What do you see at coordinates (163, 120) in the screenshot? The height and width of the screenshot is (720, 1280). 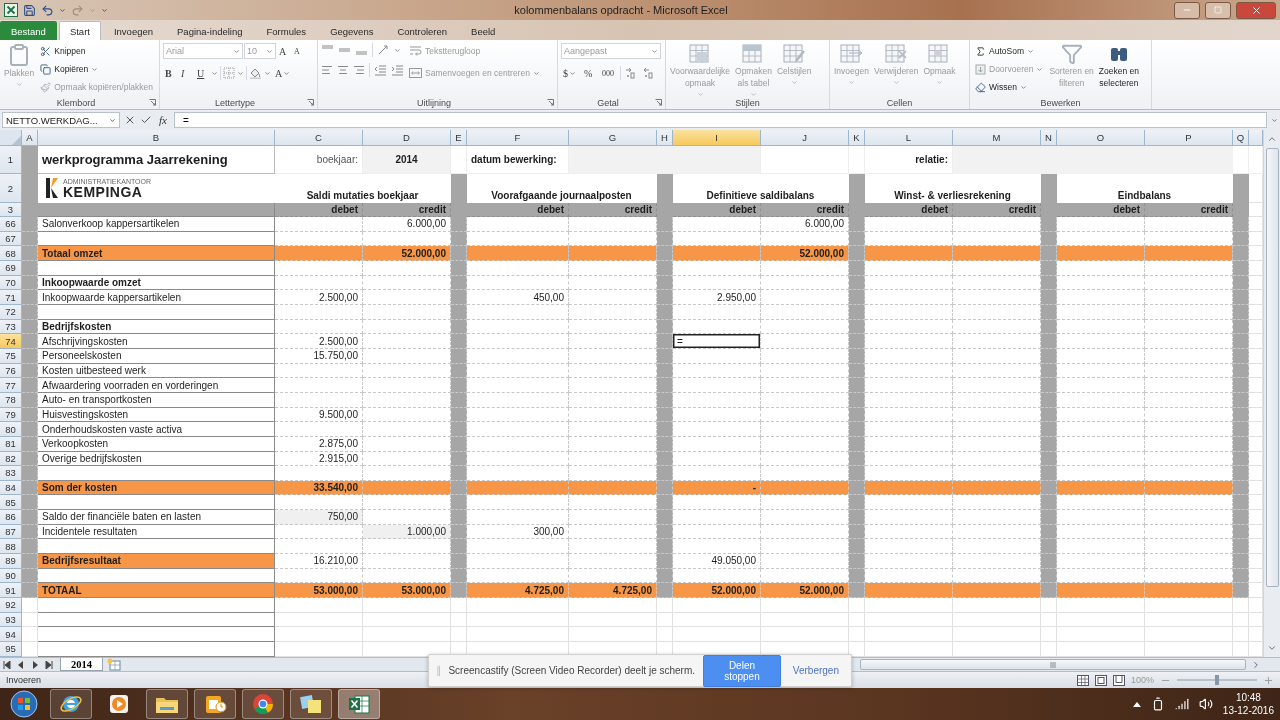 I see `insert-function-button: fx` at bounding box center [163, 120].